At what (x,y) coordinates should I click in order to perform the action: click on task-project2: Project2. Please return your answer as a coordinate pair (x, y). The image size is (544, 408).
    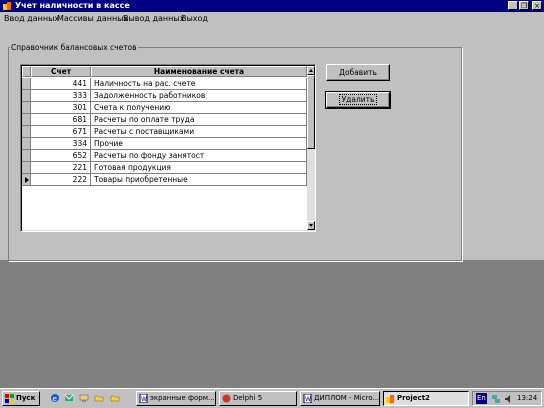
    Looking at the image, I should click on (426, 398).